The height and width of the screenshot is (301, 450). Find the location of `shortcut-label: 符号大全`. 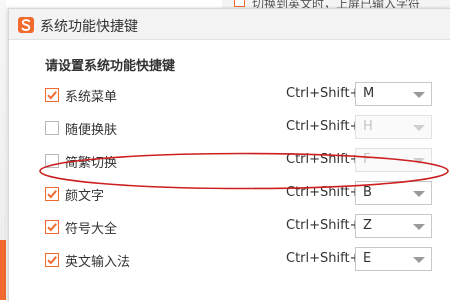

shortcut-label: 符号大全 is located at coordinates (91, 229).